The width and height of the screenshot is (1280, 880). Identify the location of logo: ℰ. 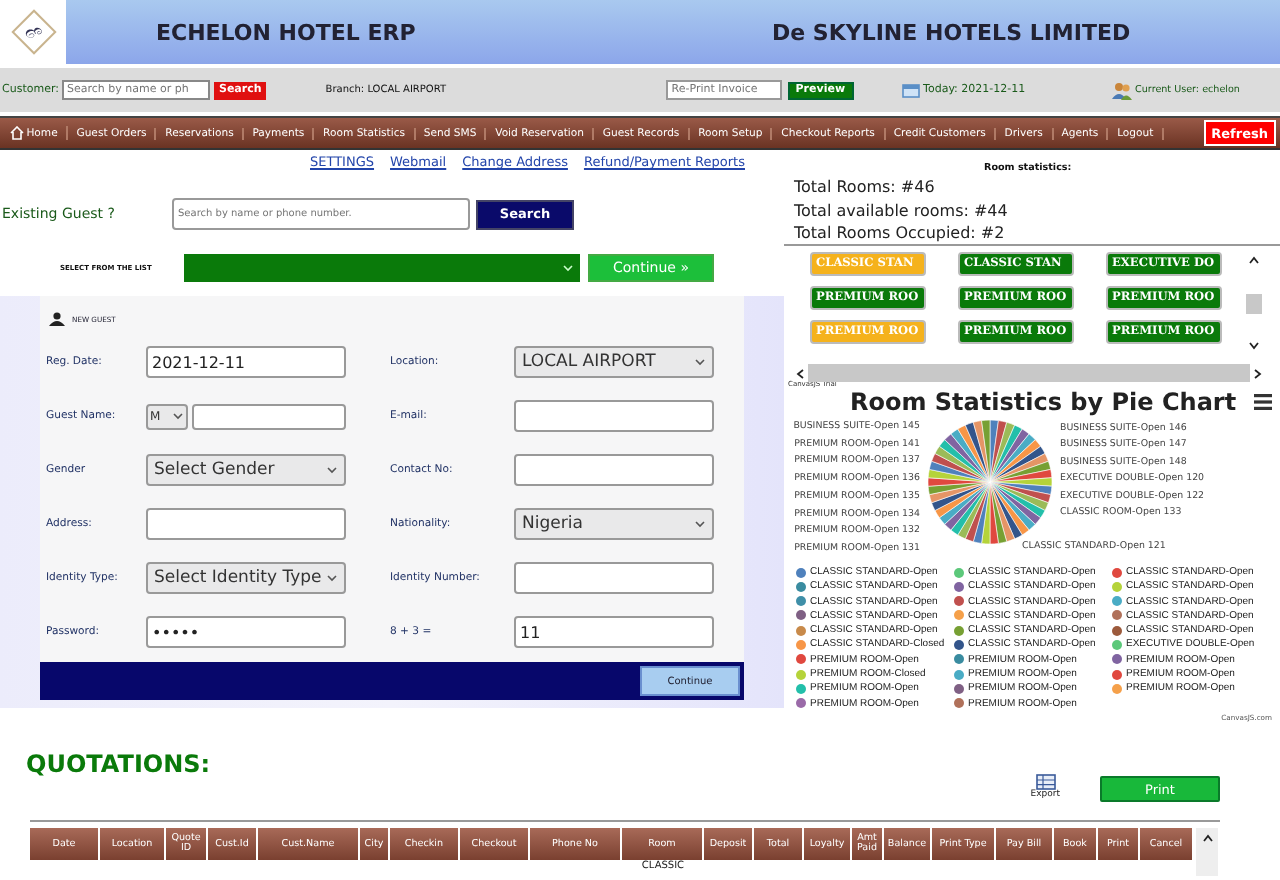
(33, 32).